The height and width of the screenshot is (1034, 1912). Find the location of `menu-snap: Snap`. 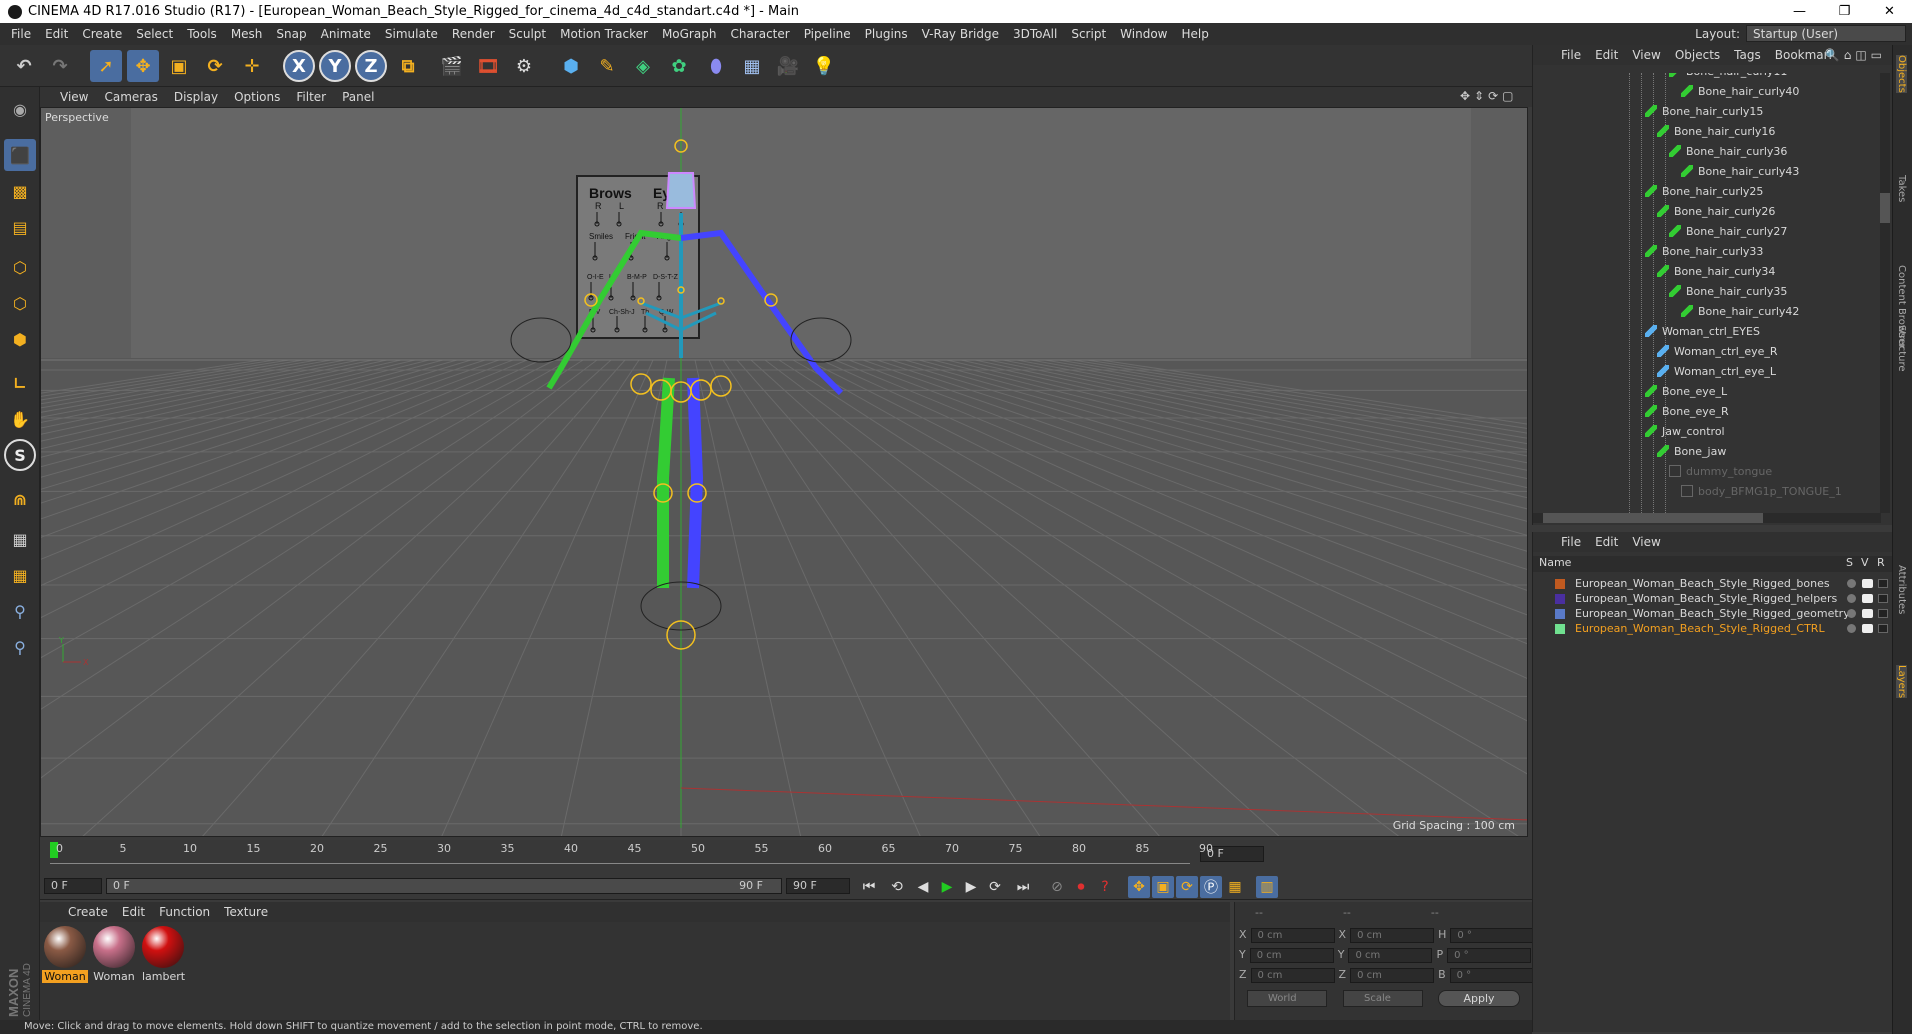

menu-snap: Snap is located at coordinates (291, 34).